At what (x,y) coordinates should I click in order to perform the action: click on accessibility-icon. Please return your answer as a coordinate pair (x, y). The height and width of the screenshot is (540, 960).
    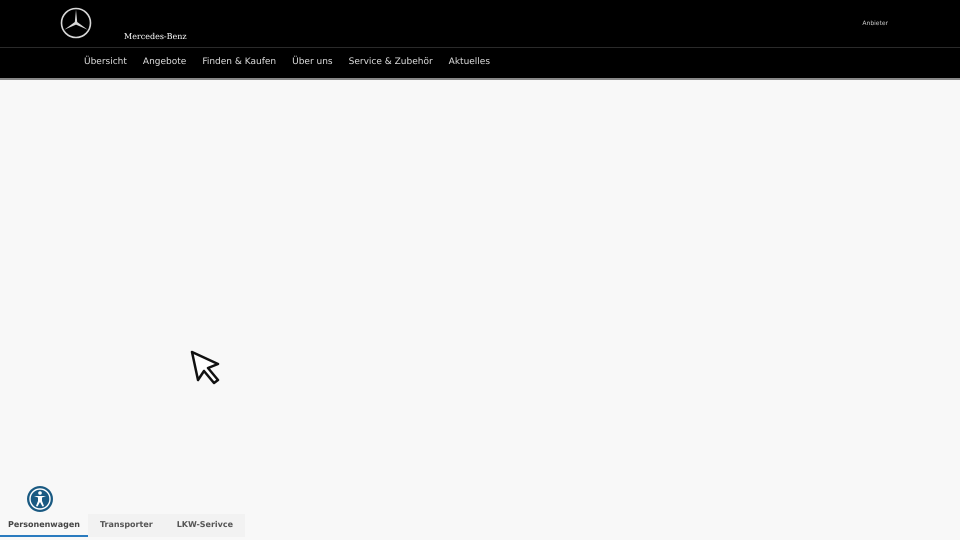
    Looking at the image, I should click on (40, 499).